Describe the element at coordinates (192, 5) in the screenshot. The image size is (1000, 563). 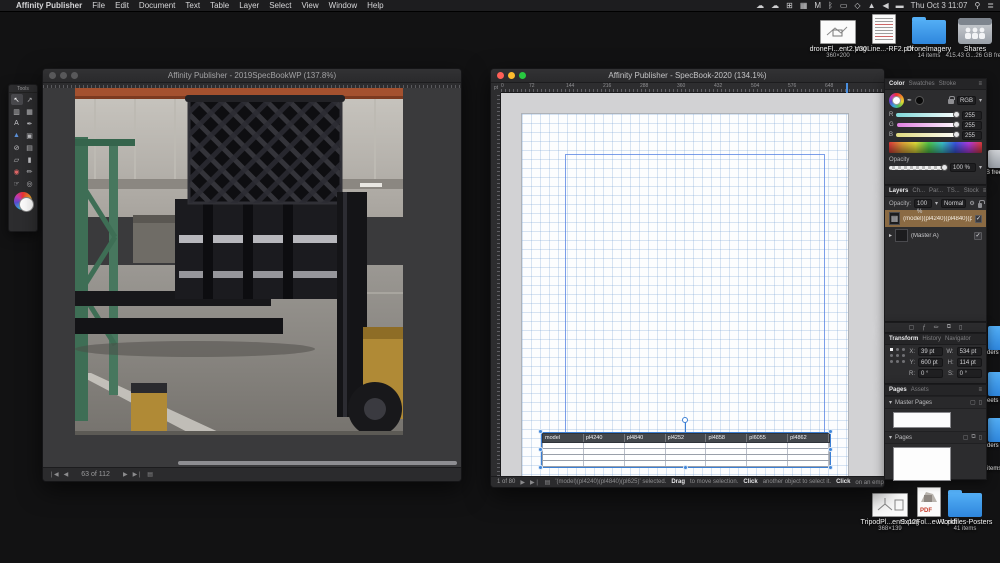
I see `menu-text: Text` at that location.